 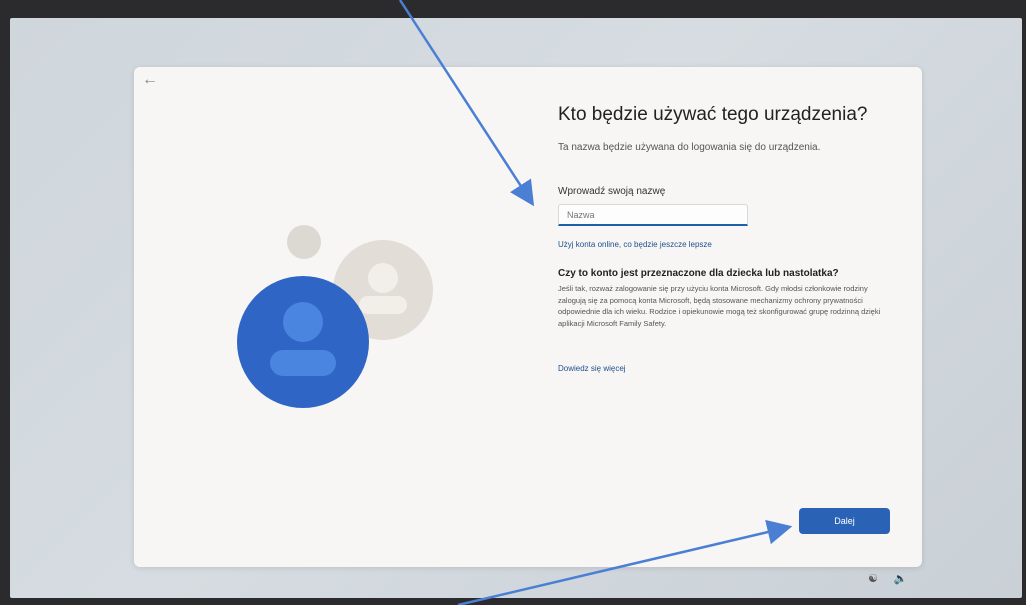 I want to click on accessibility-icon: ☯, so click(x=873, y=578).